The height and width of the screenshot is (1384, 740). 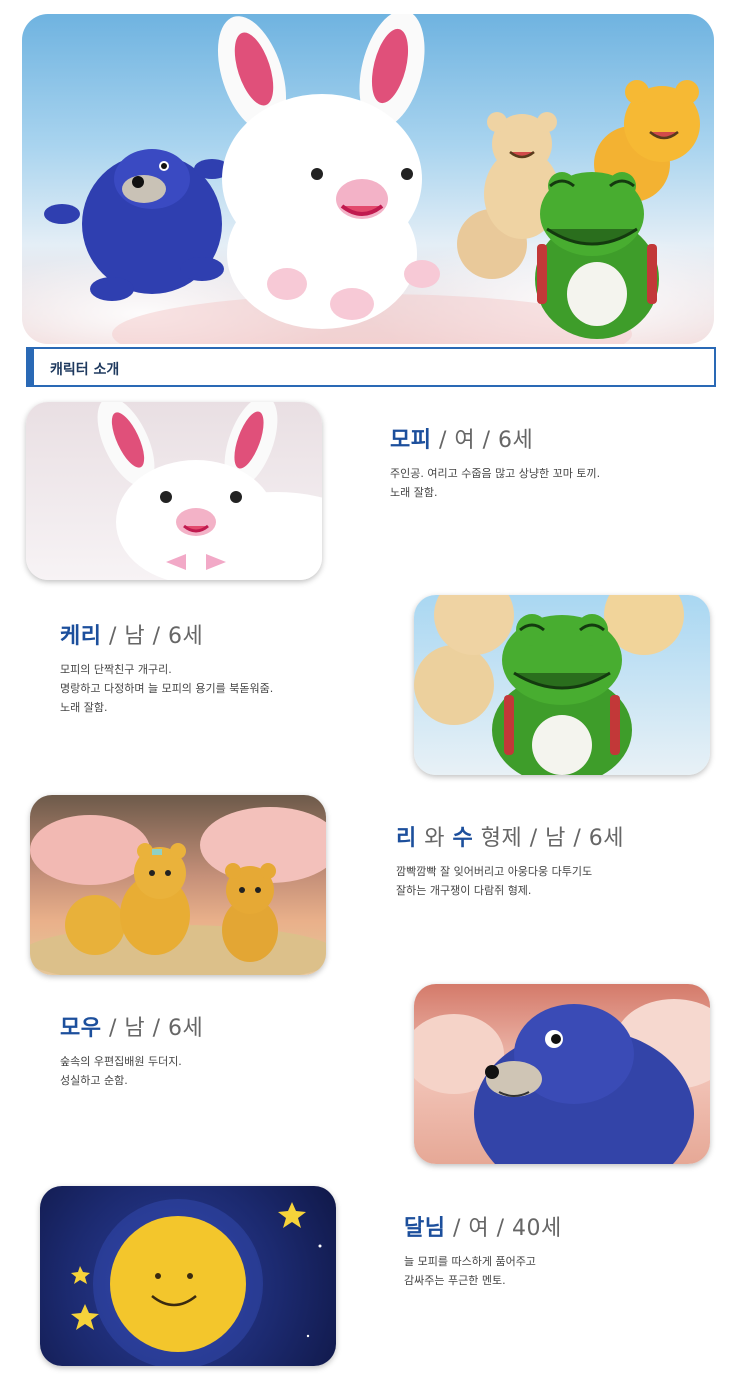 What do you see at coordinates (152, 636) in the screenshot?
I see `keri-details: / 남 / 6세` at bounding box center [152, 636].